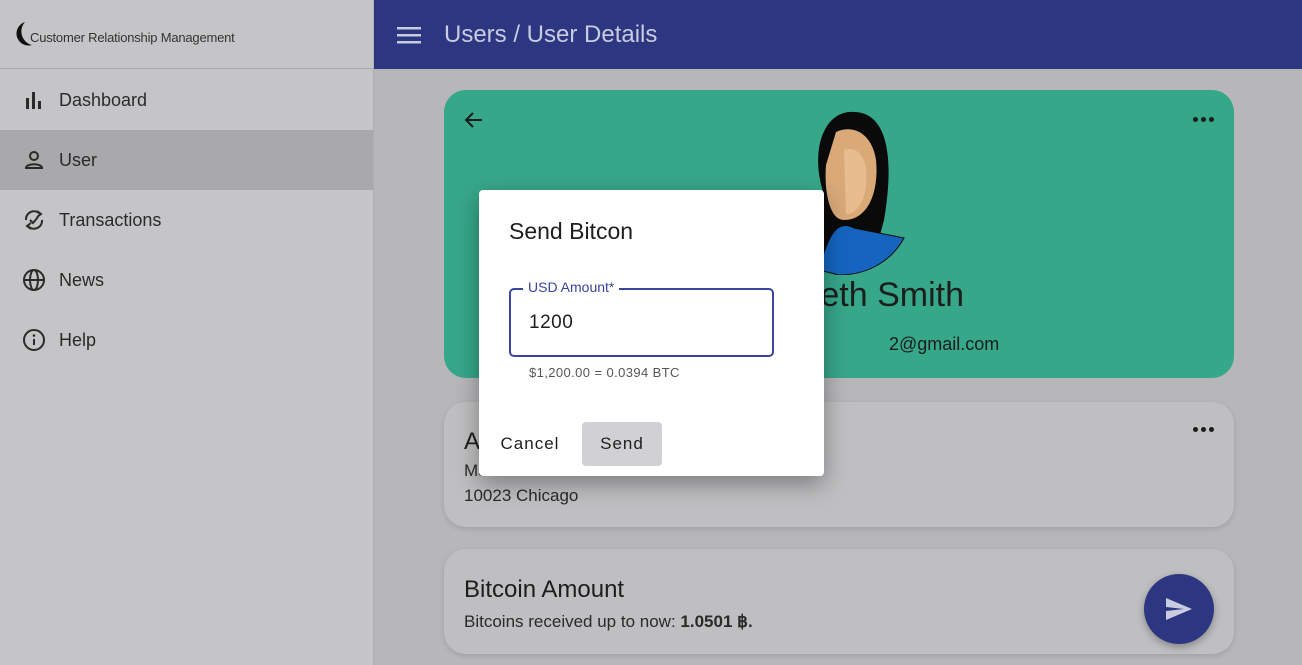 This screenshot has height=665, width=1302. What do you see at coordinates (103, 99) in the screenshot?
I see `sidebar-item-label: Dashboard` at bounding box center [103, 99].